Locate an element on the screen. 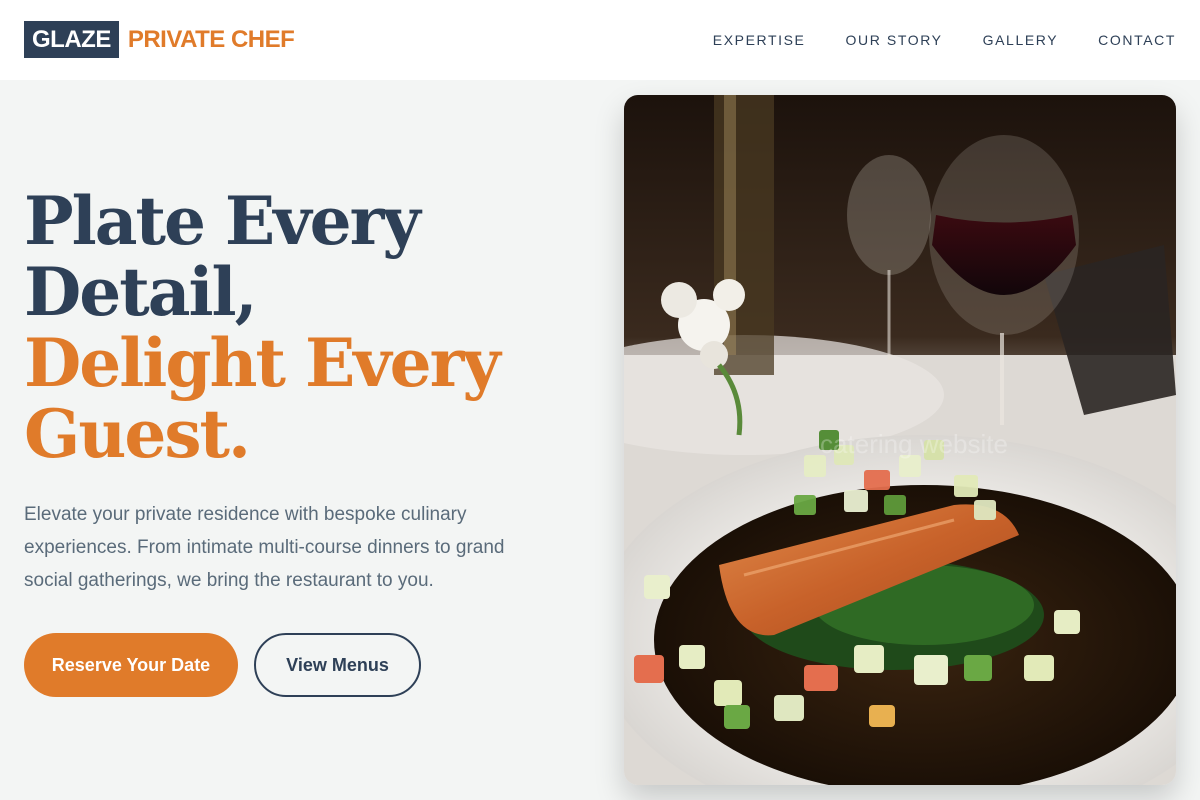 This screenshot has width=1200, height=800. main-nav: EXPERTISE OUR STORY GALLERY CONTACT is located at coordinates (944, 40).